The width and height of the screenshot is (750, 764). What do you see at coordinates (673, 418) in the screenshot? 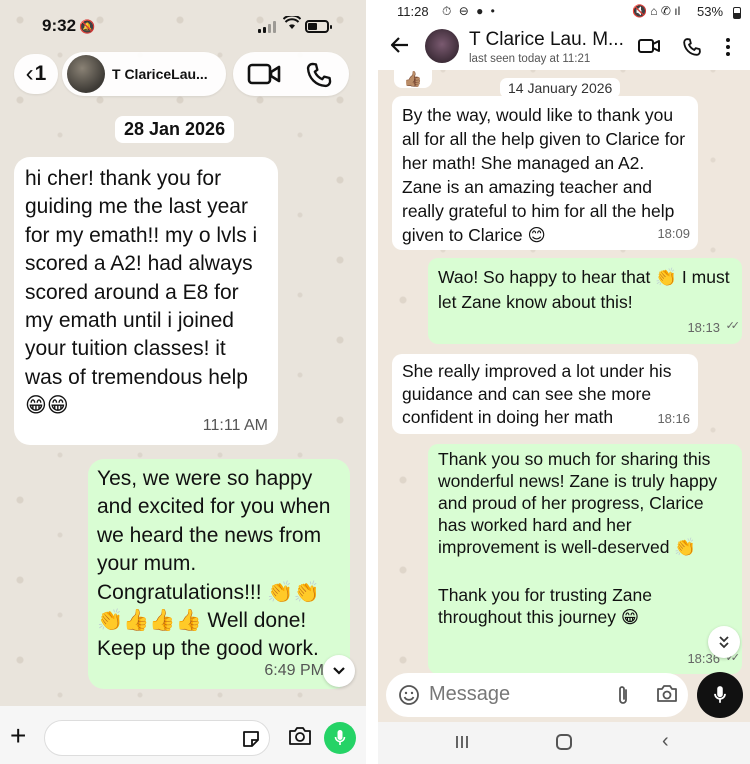
I see `message-time: 18:16` at bounding box center [673, 418].